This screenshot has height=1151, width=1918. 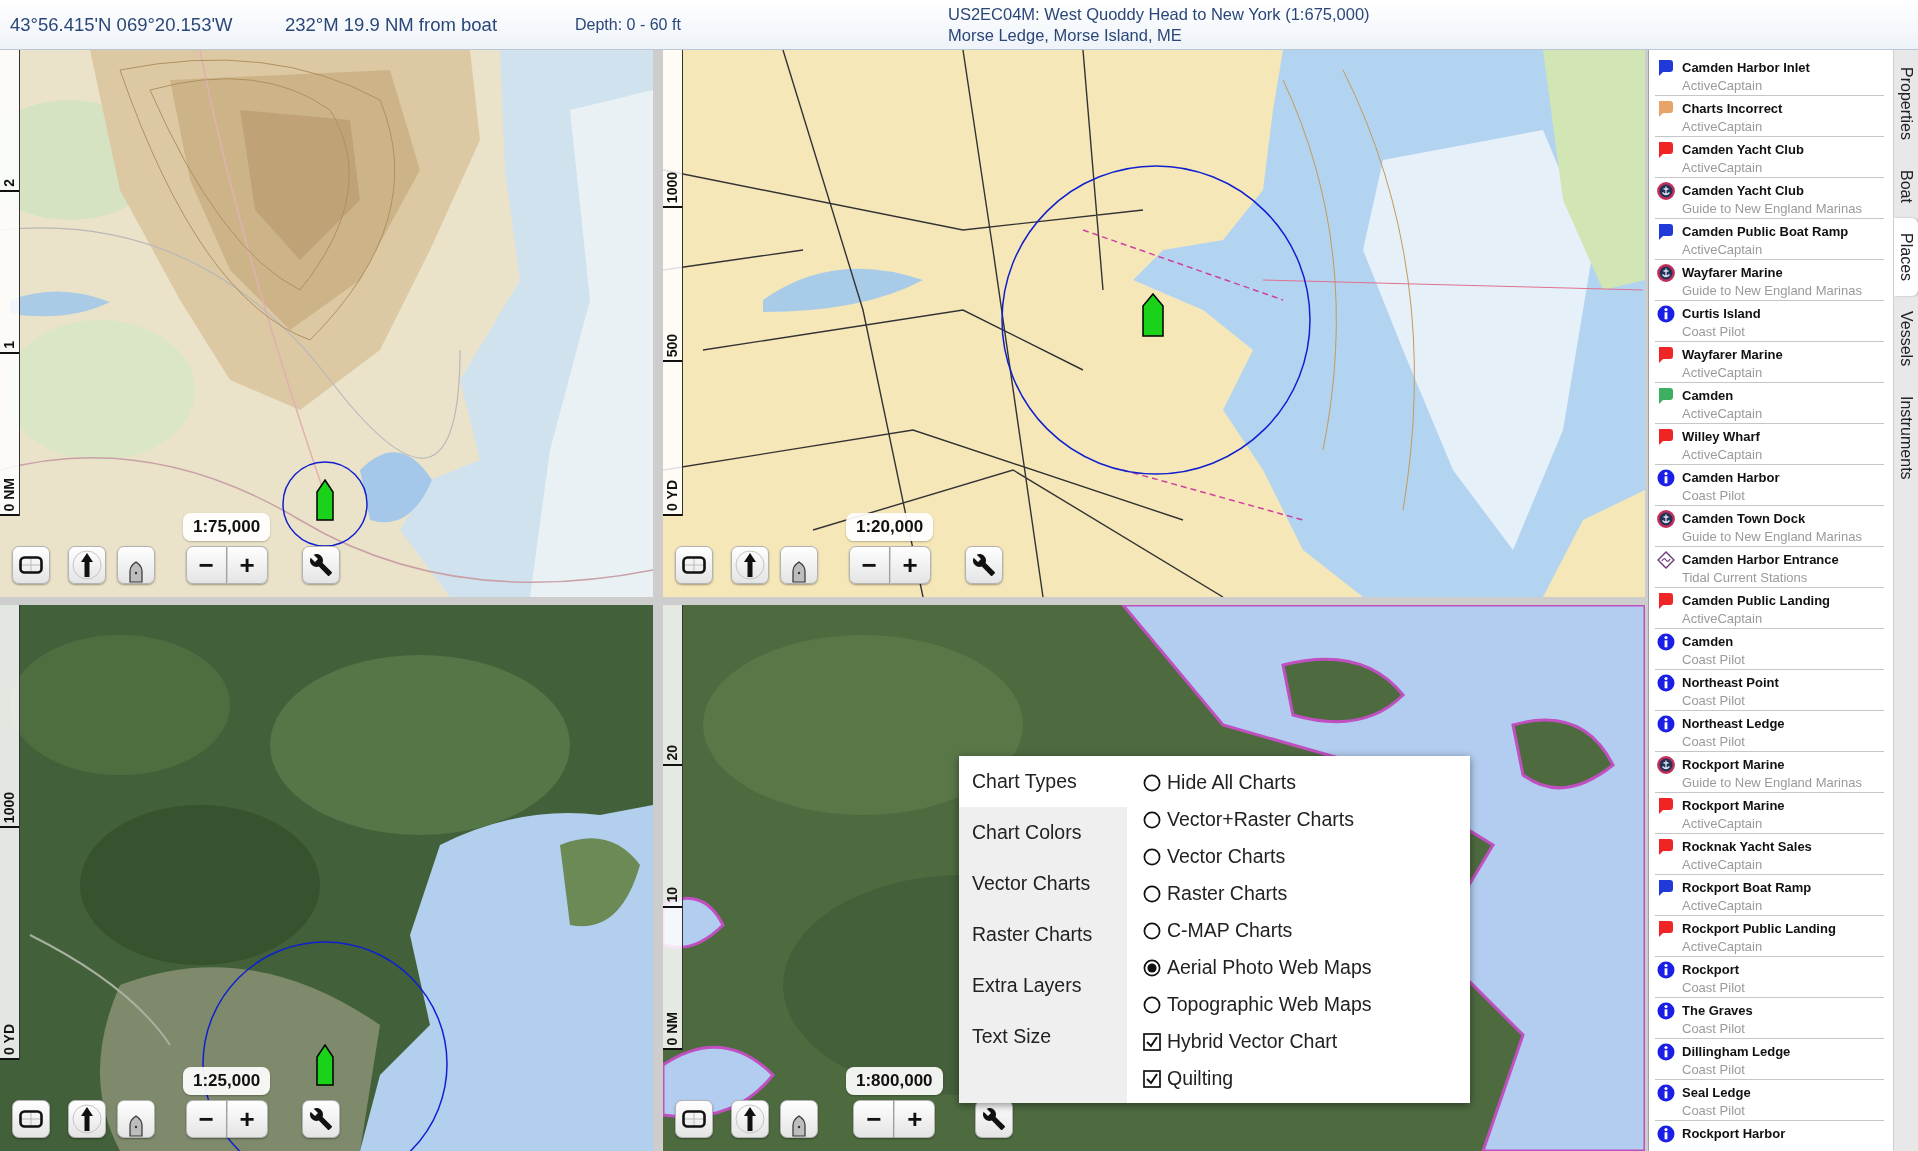 What do you see at coordinates (1214, 856) in the screenshot?
I see `radio-option: Vector Charts` at bounding box center [1214, 856].